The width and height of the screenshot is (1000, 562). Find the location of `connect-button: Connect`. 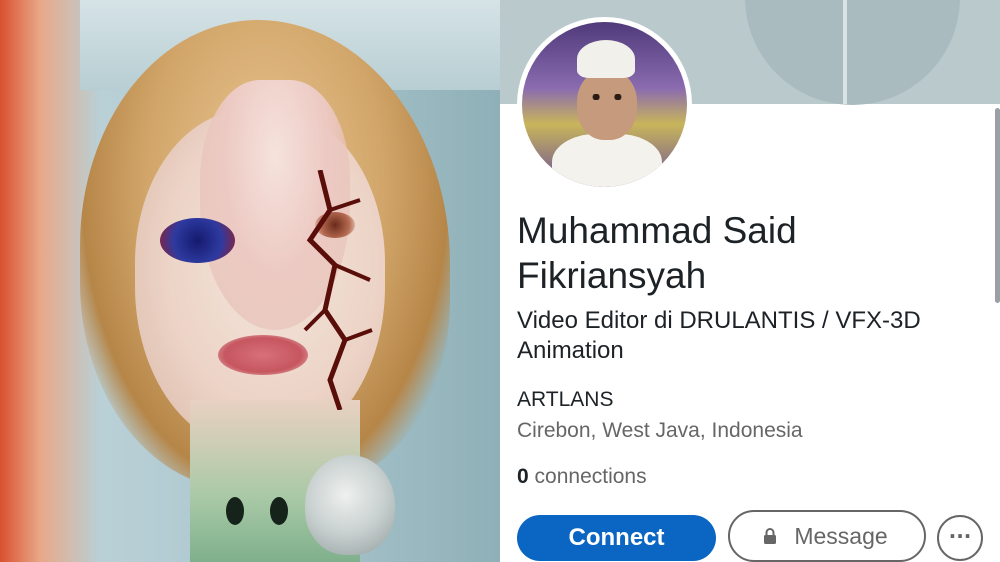

connect-button: Connect is located at coordinates (616, 538).